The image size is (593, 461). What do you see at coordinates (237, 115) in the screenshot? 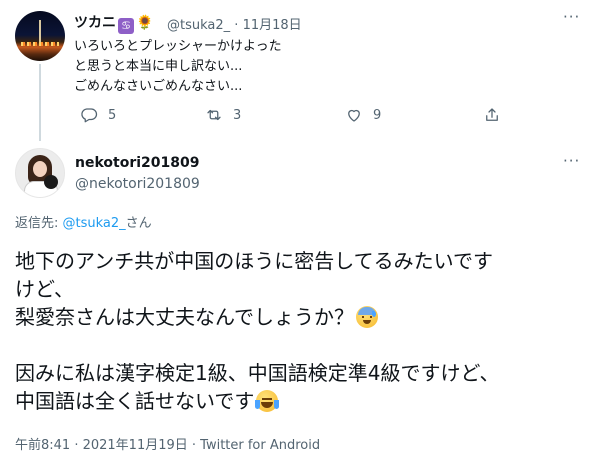
I see `retweet-count: 3` at bounding box center [237, 115].